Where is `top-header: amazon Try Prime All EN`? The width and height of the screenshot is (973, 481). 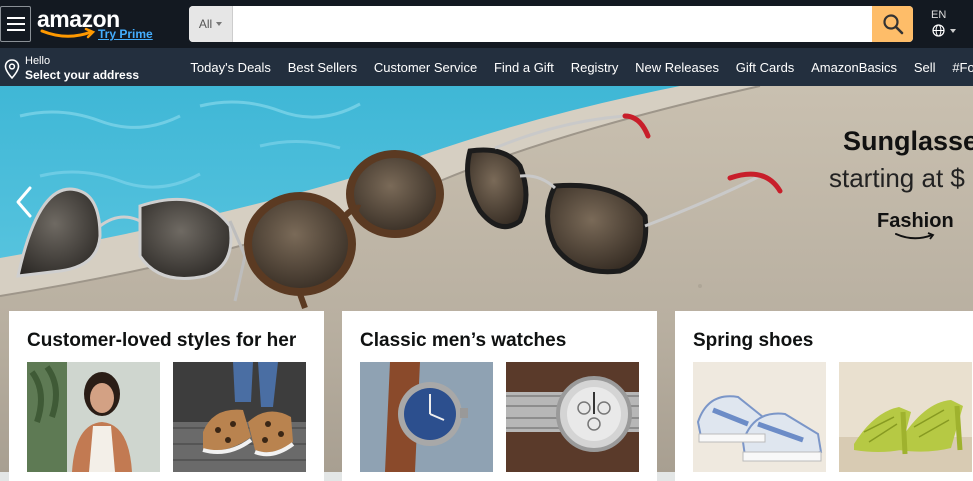
top-header: amazon Try Prime All EN is located at coordinates (486, 24).